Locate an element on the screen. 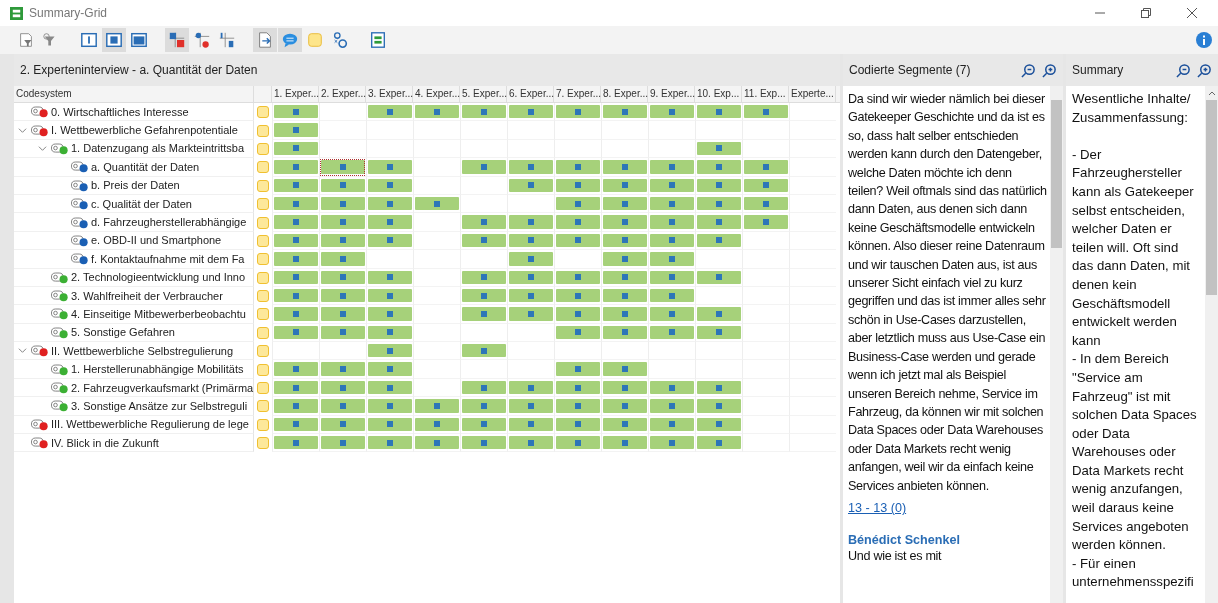 The width and height of the screenshot is (1218, 603). comment-button is located at coordinates (290, 40).